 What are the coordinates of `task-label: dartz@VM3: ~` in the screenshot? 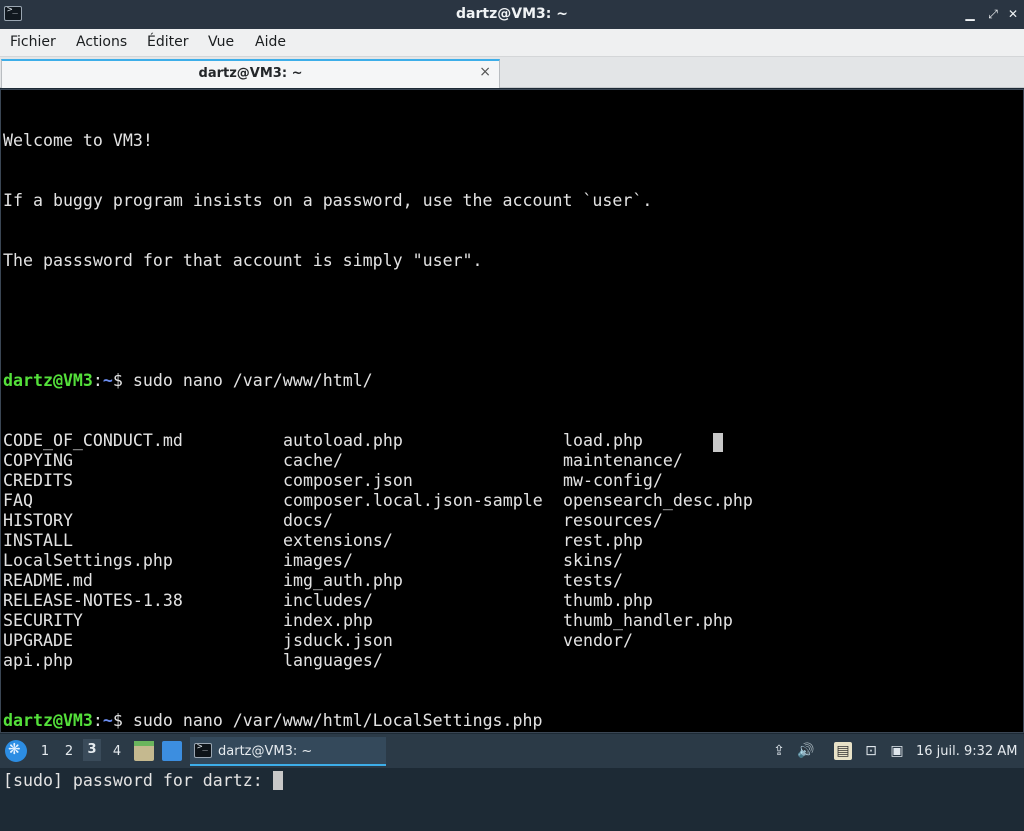 It's located at (265, 751).